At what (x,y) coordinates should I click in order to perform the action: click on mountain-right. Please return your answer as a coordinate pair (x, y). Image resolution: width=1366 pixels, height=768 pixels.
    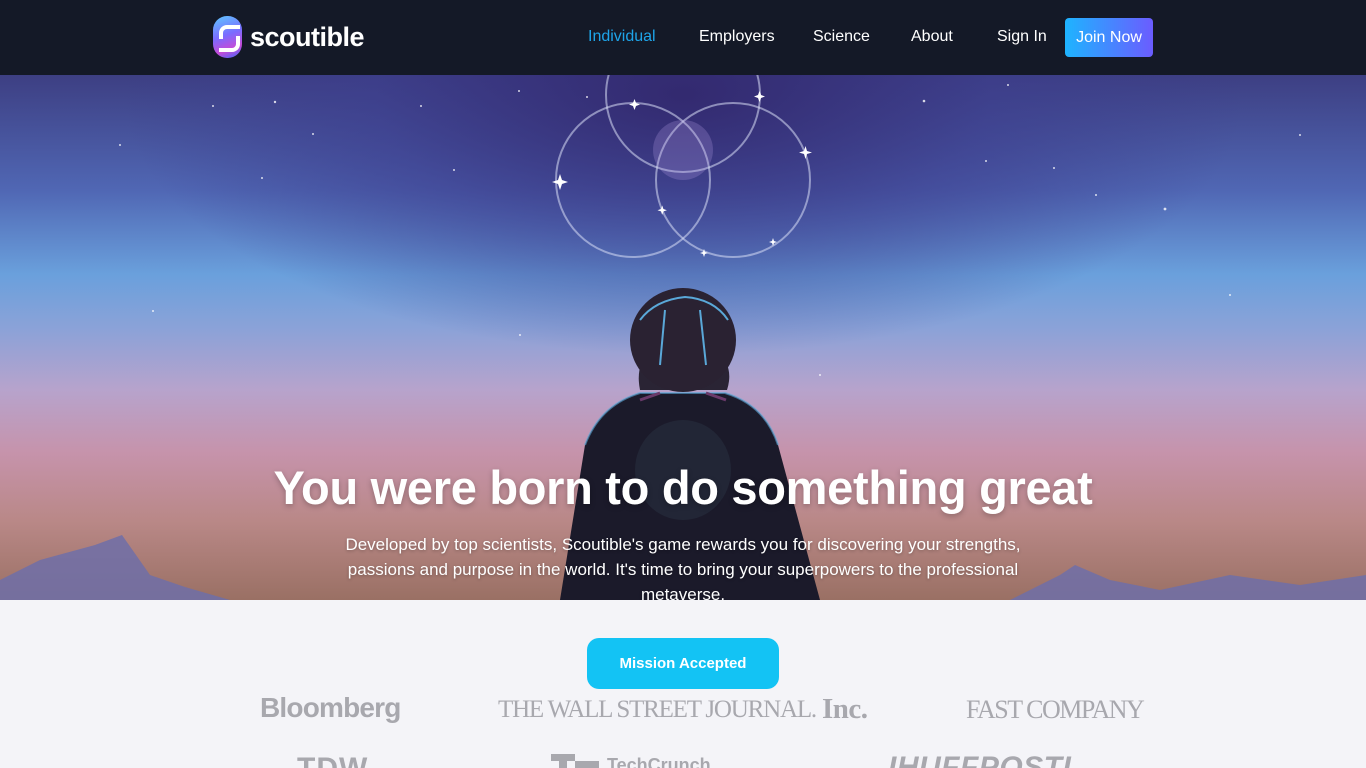
    Looking at the image, I should click on (1188, 582).